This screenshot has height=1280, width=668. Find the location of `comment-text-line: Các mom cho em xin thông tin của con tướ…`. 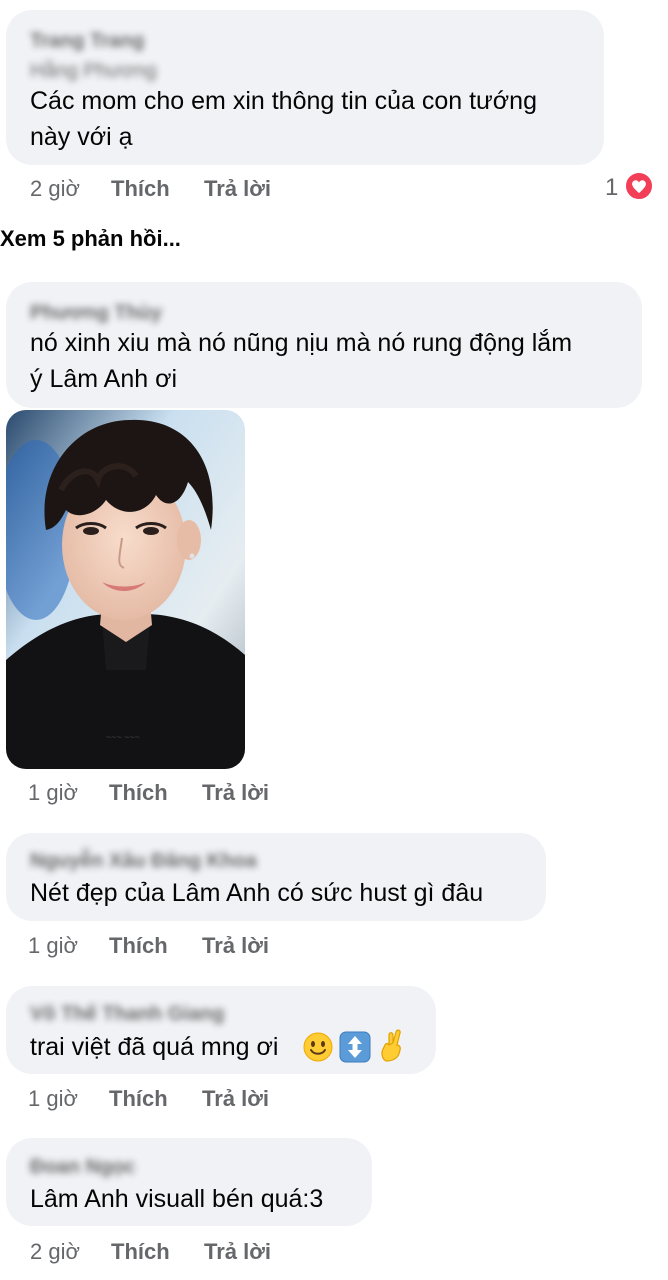

comment-text-line: Các mom cho em xin thông tin của con tướ… is located at coordinates (283, 101).